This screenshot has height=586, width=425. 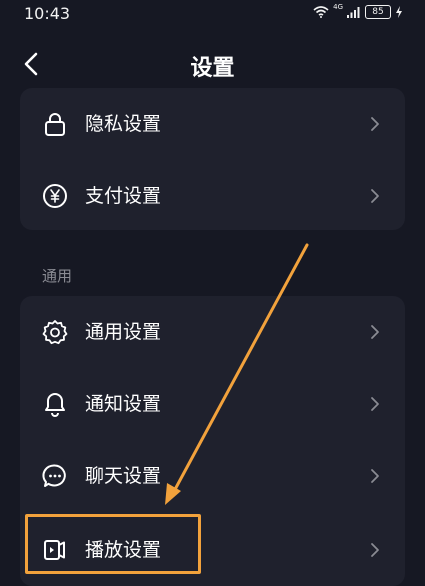 I want to click on status-time: 10:43, so click(x=47, y=13).